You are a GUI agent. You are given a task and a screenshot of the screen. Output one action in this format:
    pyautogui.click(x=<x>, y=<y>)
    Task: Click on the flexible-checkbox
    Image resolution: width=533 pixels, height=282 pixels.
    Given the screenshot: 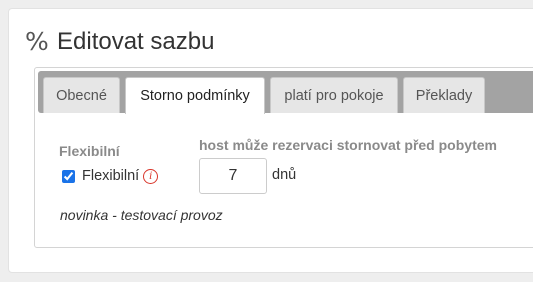 What is the action you would take?
    pyautogui.click(x=68, y=176)
    